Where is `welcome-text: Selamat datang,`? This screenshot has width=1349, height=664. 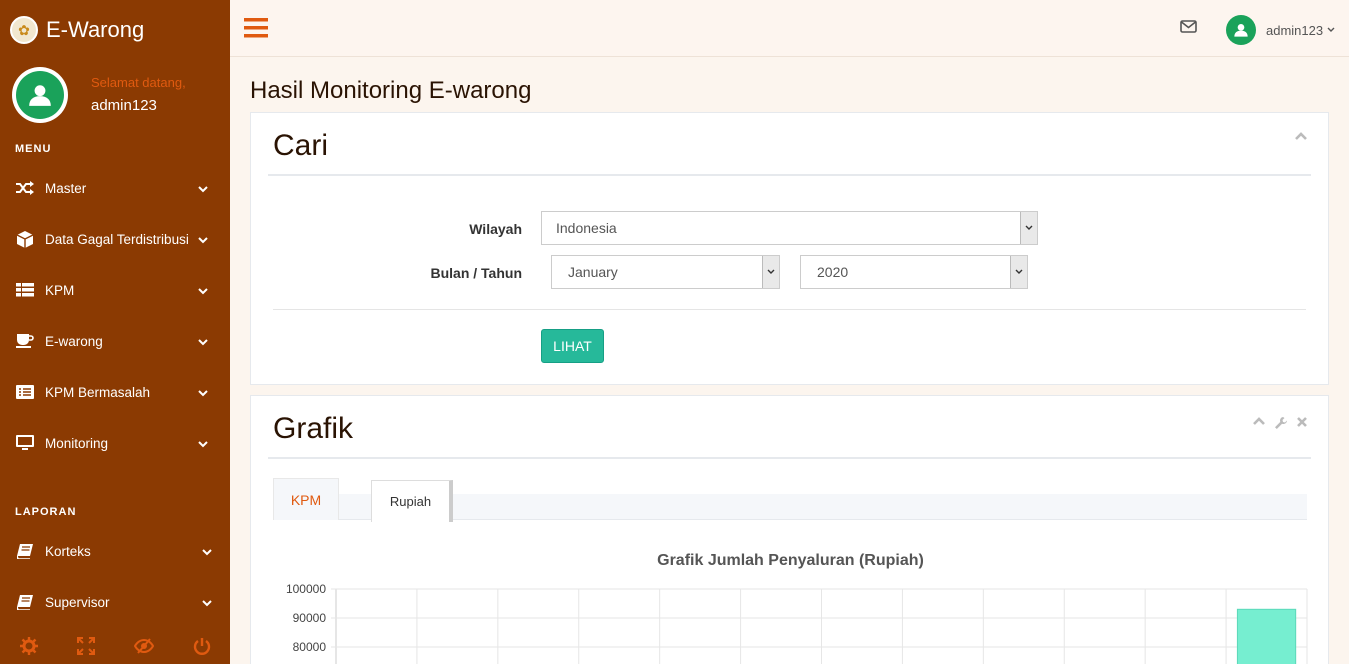
welcome-text: Selamat datang, is located at coordinates (138, 82).